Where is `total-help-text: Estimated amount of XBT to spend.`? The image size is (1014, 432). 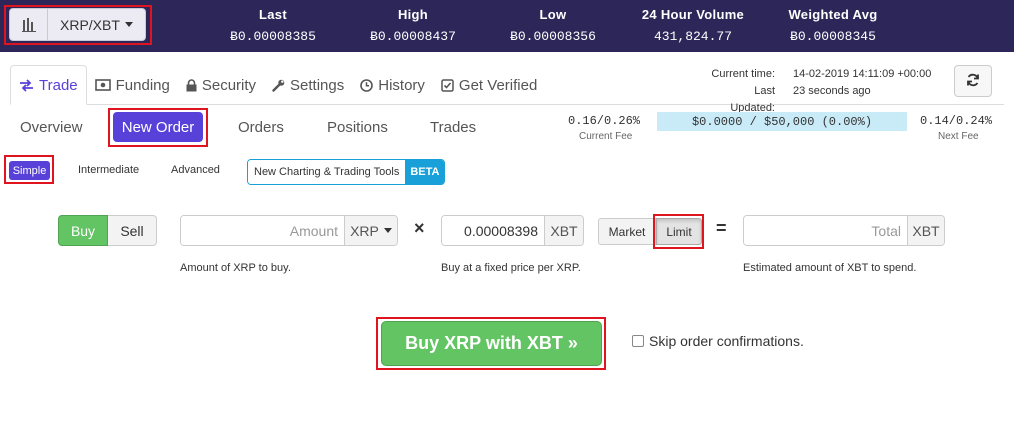
total-help-text: Estimated amount of XBT to spend. is located at coordinates (830, 268).